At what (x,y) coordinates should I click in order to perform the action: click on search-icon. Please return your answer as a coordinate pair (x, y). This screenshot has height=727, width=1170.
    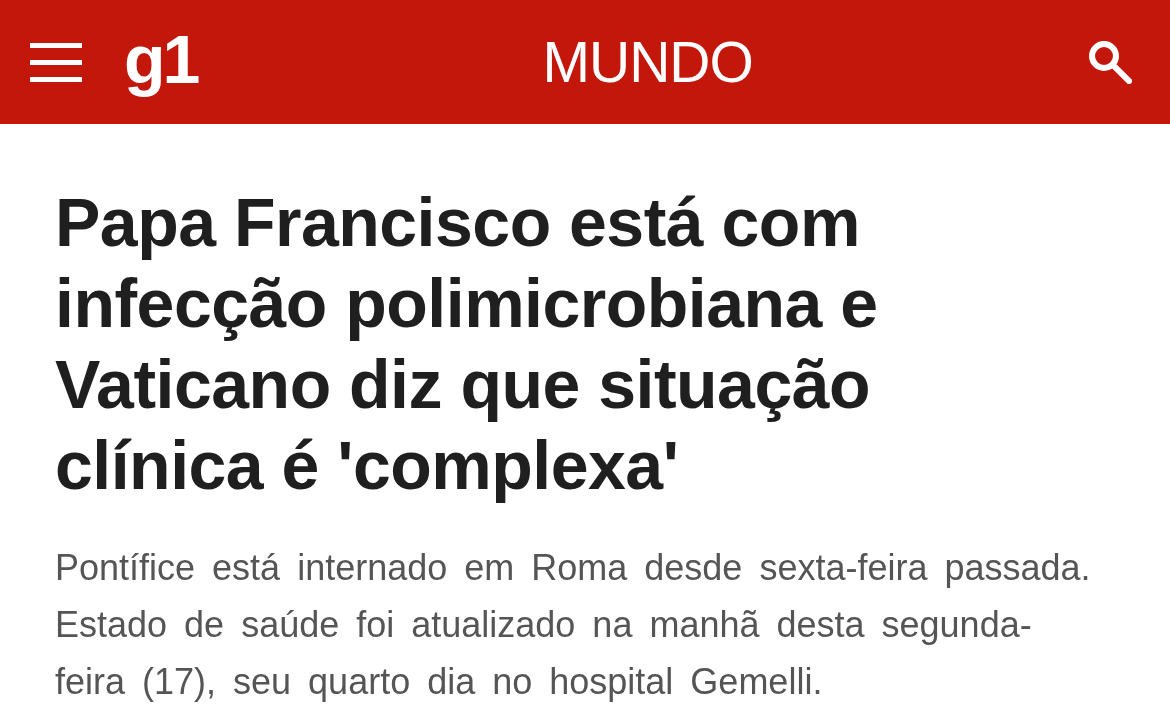
    Looking at the image, I should click on (1110, 62).